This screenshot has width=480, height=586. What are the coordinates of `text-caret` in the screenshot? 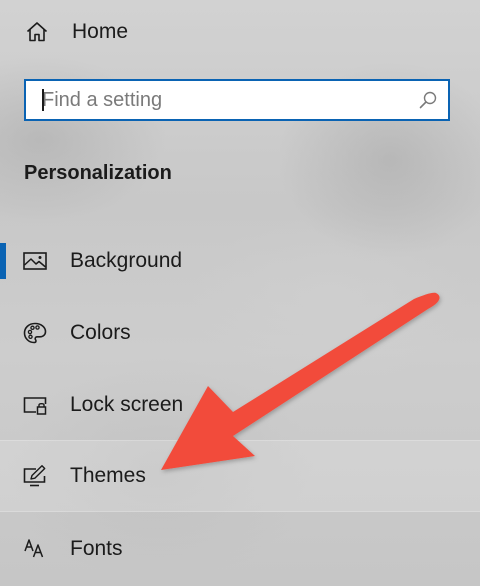 It's located at (43, 100).